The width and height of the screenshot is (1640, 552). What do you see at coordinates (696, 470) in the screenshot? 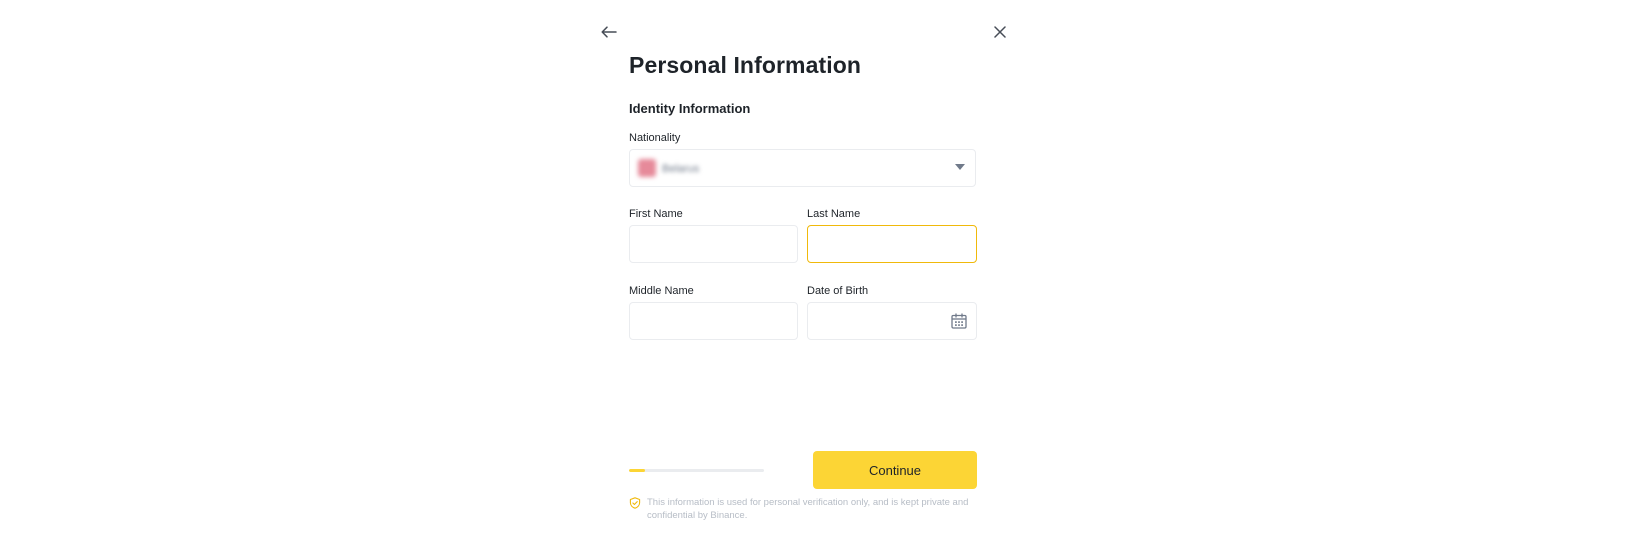
I see `progress-bar` at bounding box center [696, 470].